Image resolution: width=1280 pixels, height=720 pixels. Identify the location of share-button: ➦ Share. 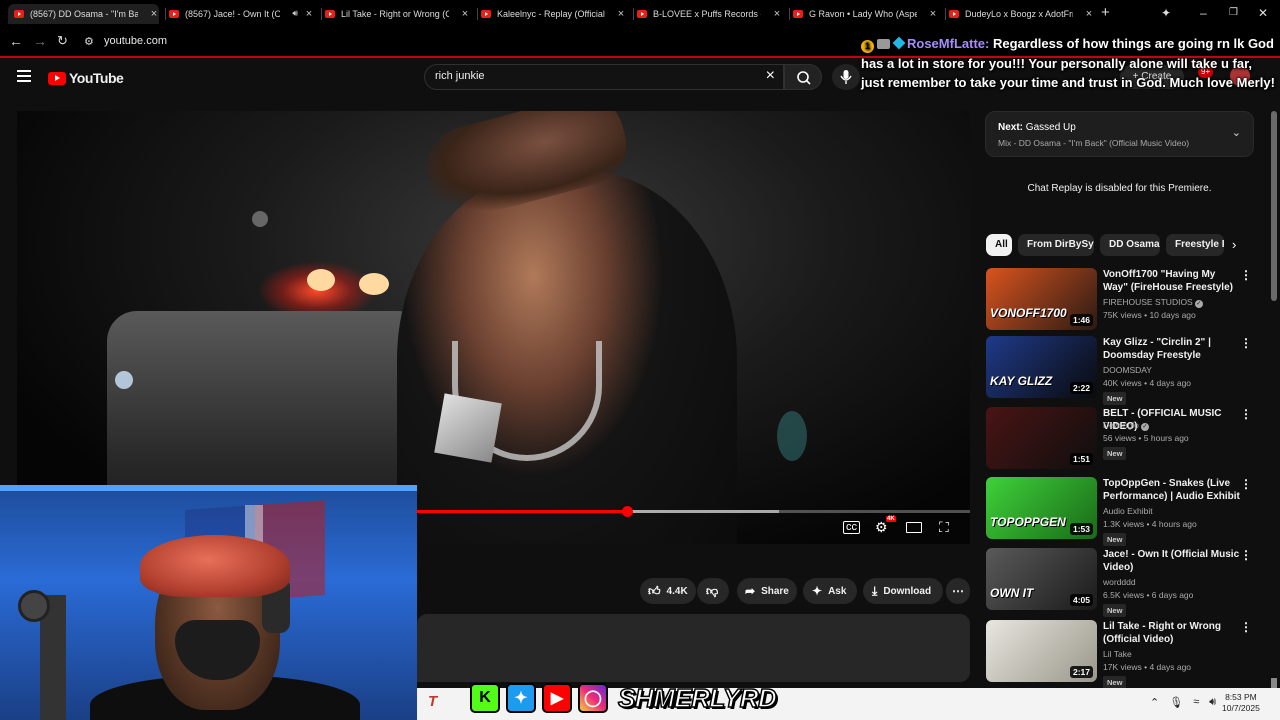
(767, 591).